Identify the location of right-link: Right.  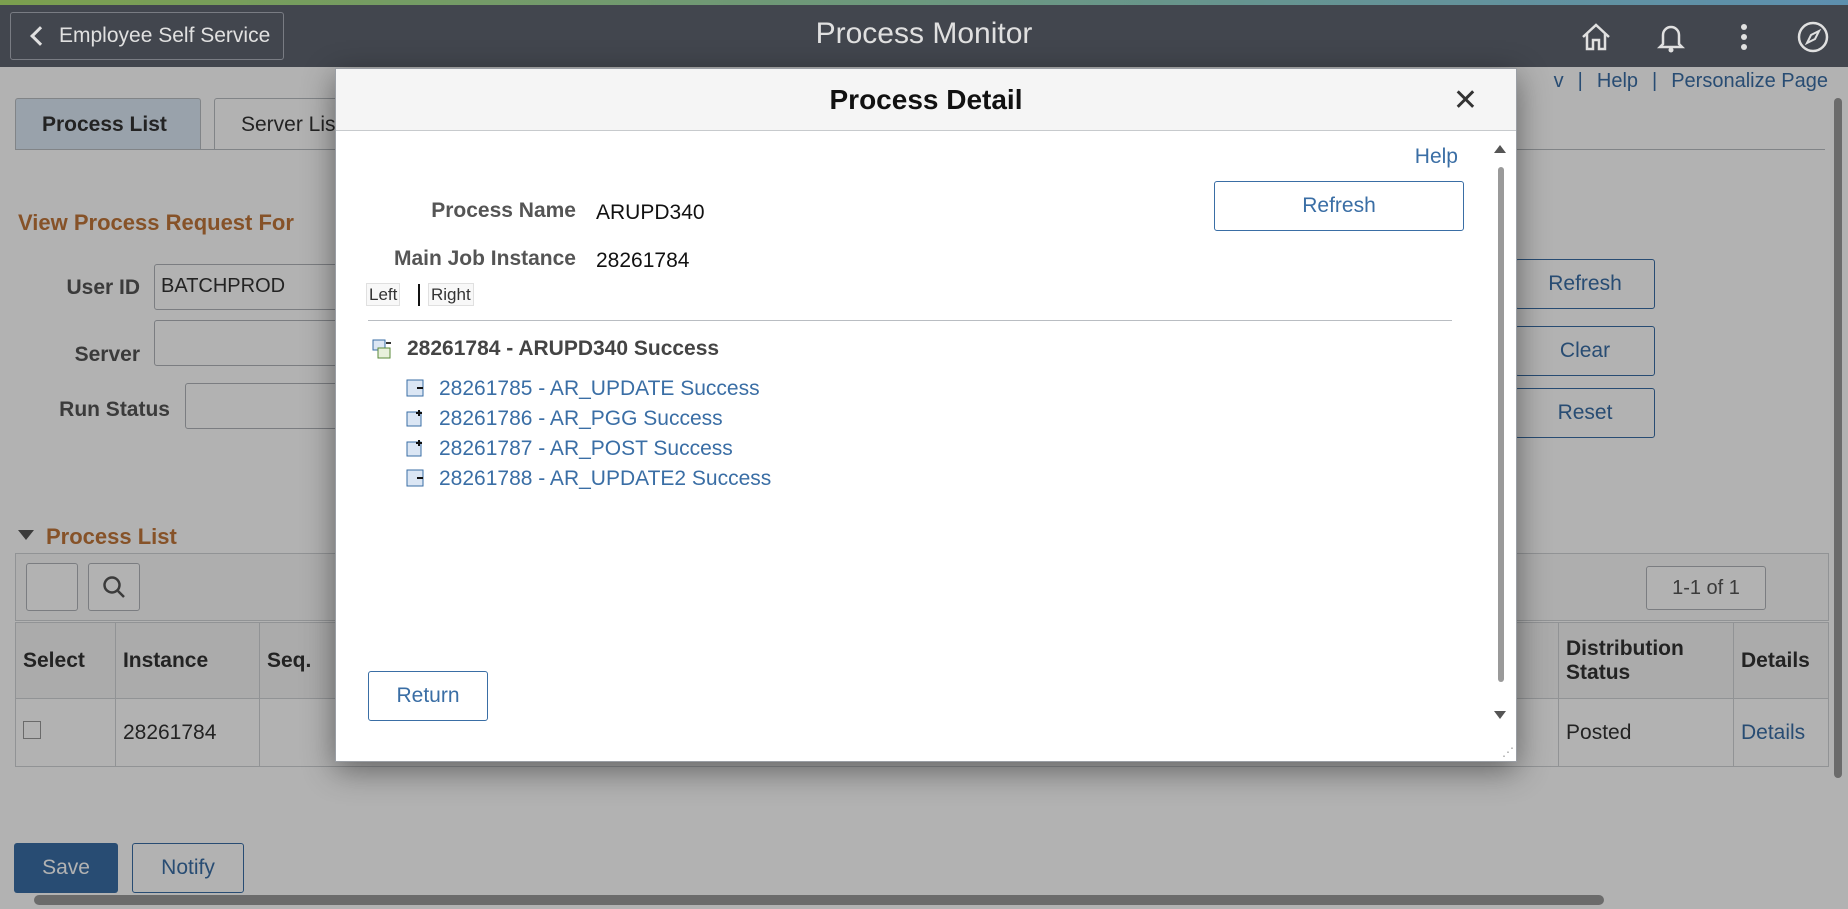
(451, 294).